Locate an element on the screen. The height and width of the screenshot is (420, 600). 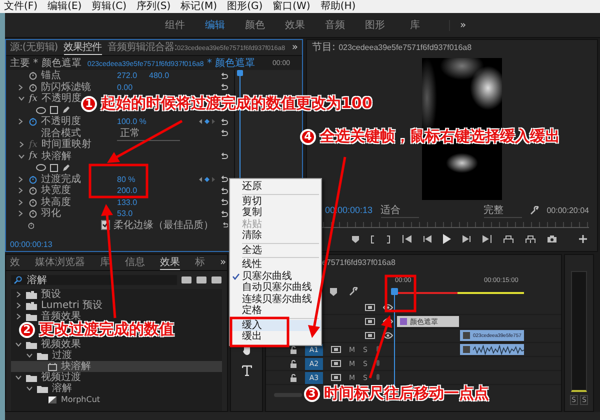
panel-tab: 效果 is located at coordinates (170, 263).